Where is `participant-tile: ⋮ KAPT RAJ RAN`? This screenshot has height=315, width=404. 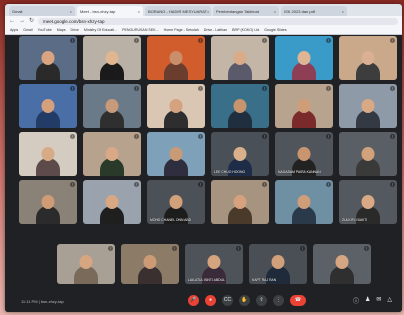
participant-tile: ⋮ KAPT RAJ RAN is located at coordinates (278, 264).